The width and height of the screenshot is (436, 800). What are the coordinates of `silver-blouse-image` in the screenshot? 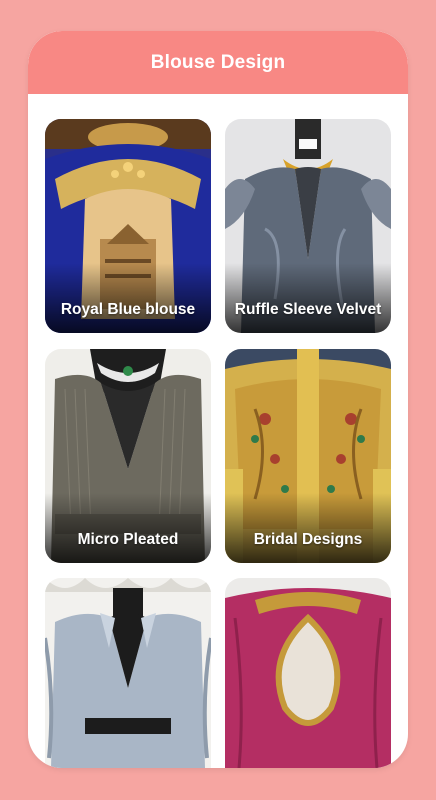 It's located at (128, 673).